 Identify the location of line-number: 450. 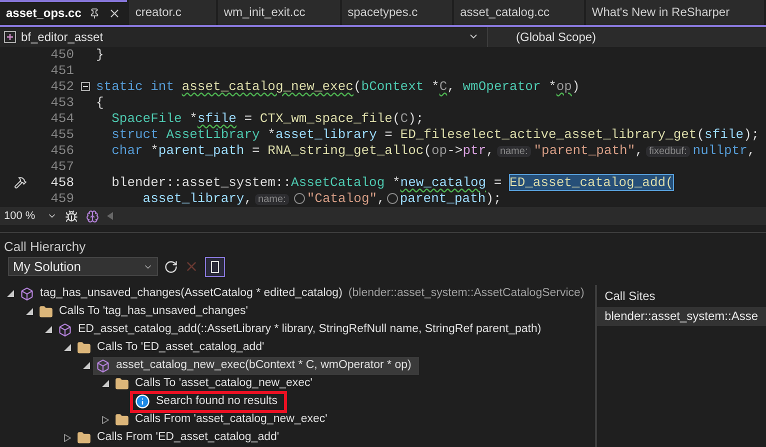
(62, 55).